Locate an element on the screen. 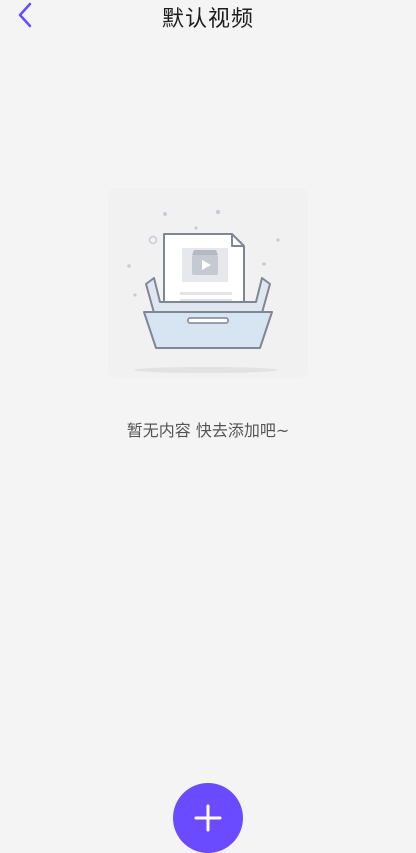 Image resolution: width=416 pixels, height=853 pixels. top-bar: 默认视频 is located at coordinates (208, 17).